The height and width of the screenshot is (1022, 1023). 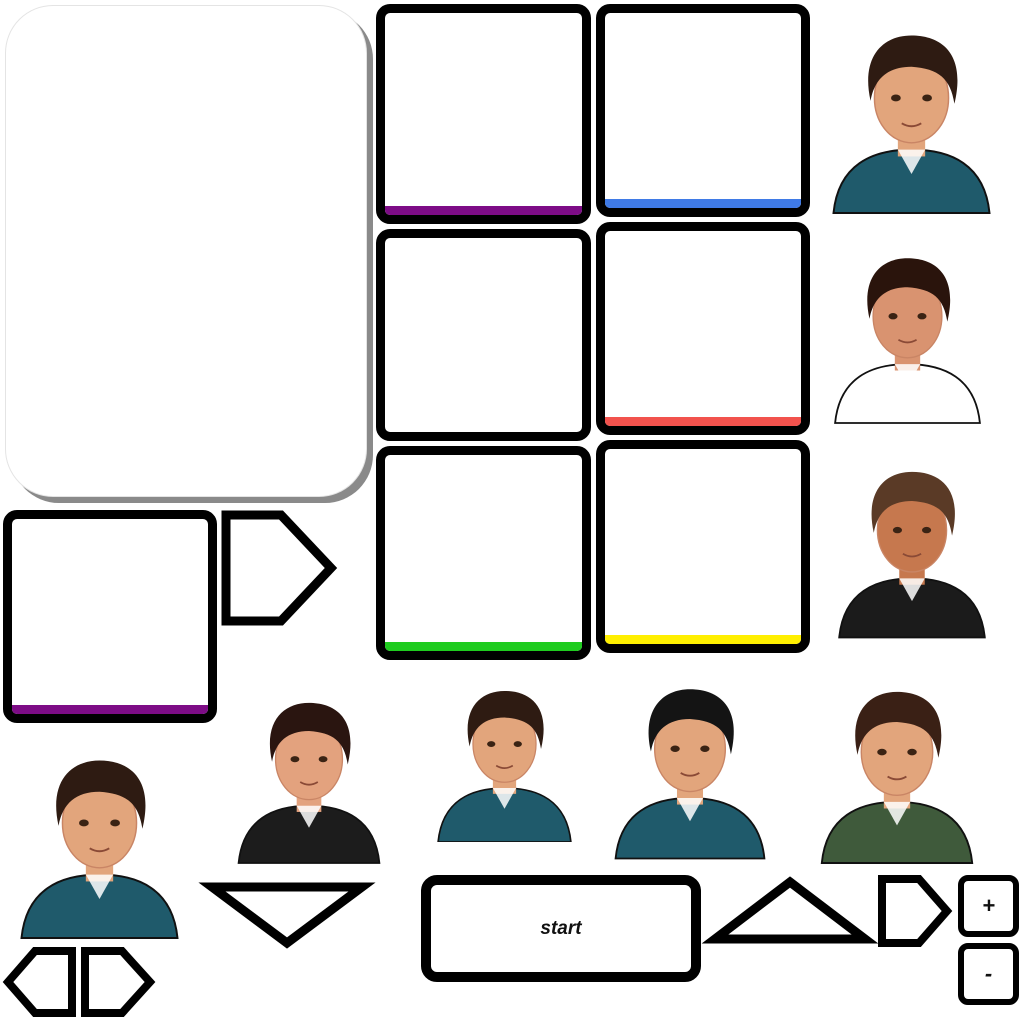 I want to click on winking-boy-art, so click(x=912, y=555).